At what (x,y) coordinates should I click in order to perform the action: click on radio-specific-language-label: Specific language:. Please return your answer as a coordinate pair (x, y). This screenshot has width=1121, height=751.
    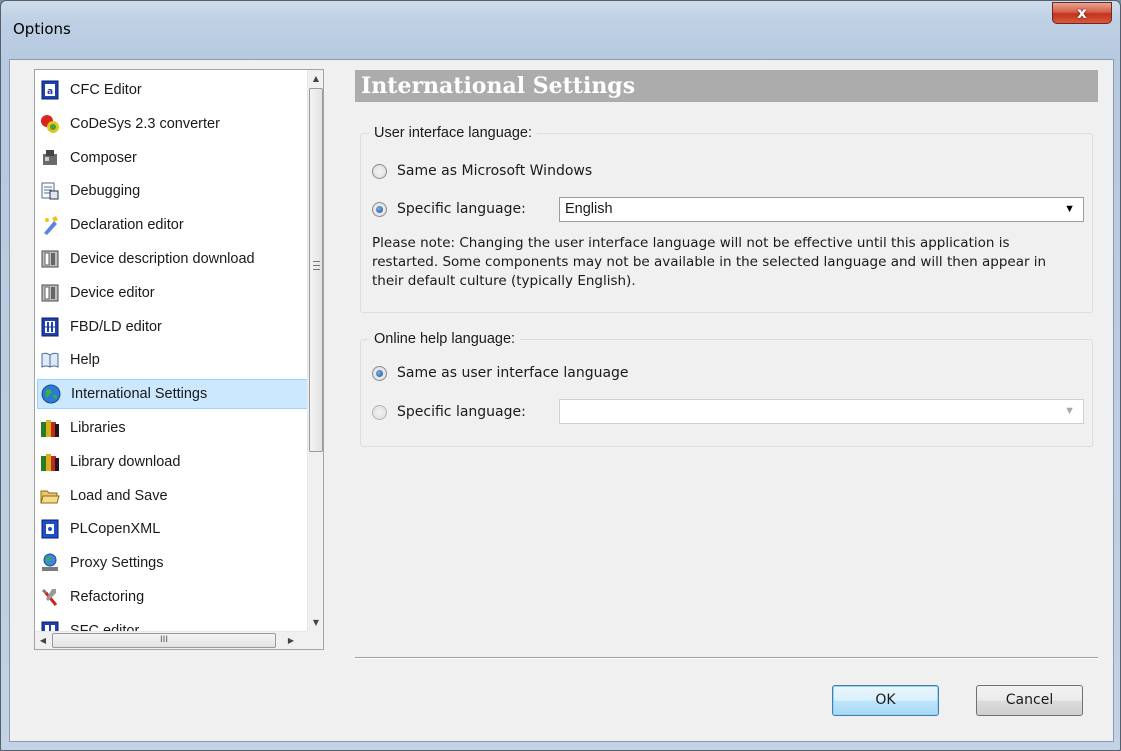
    Looking at the image, I should click on (461, 209).